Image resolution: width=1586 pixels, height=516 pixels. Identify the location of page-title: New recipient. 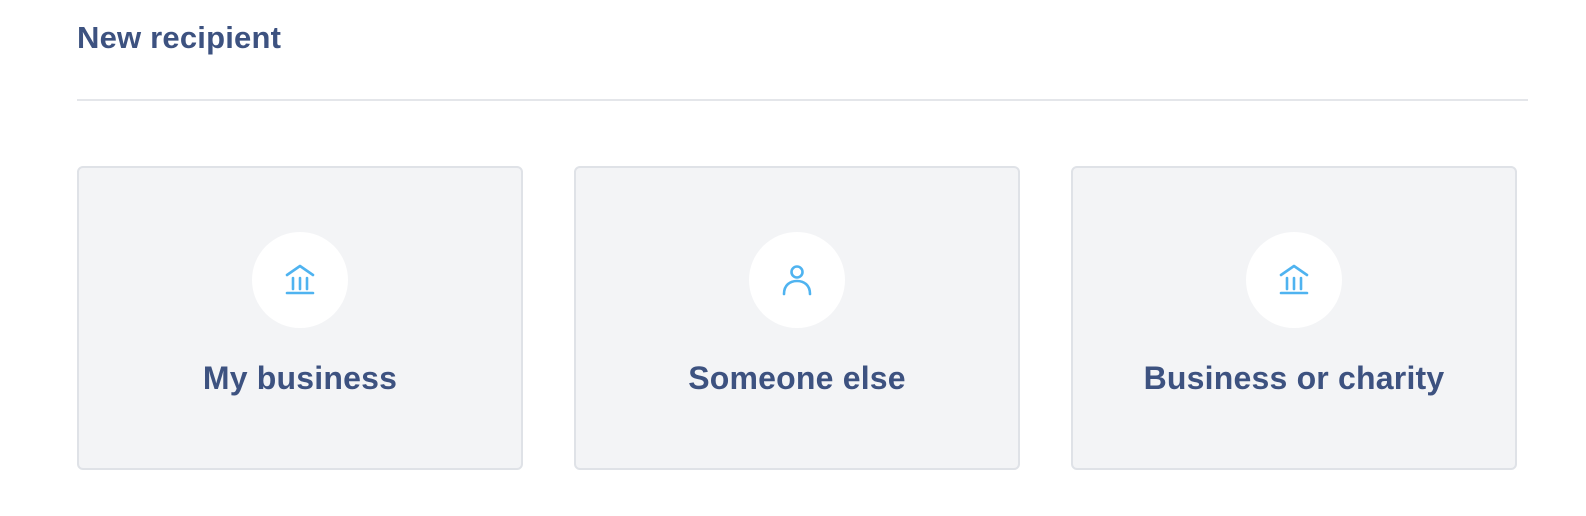
(179, 37).